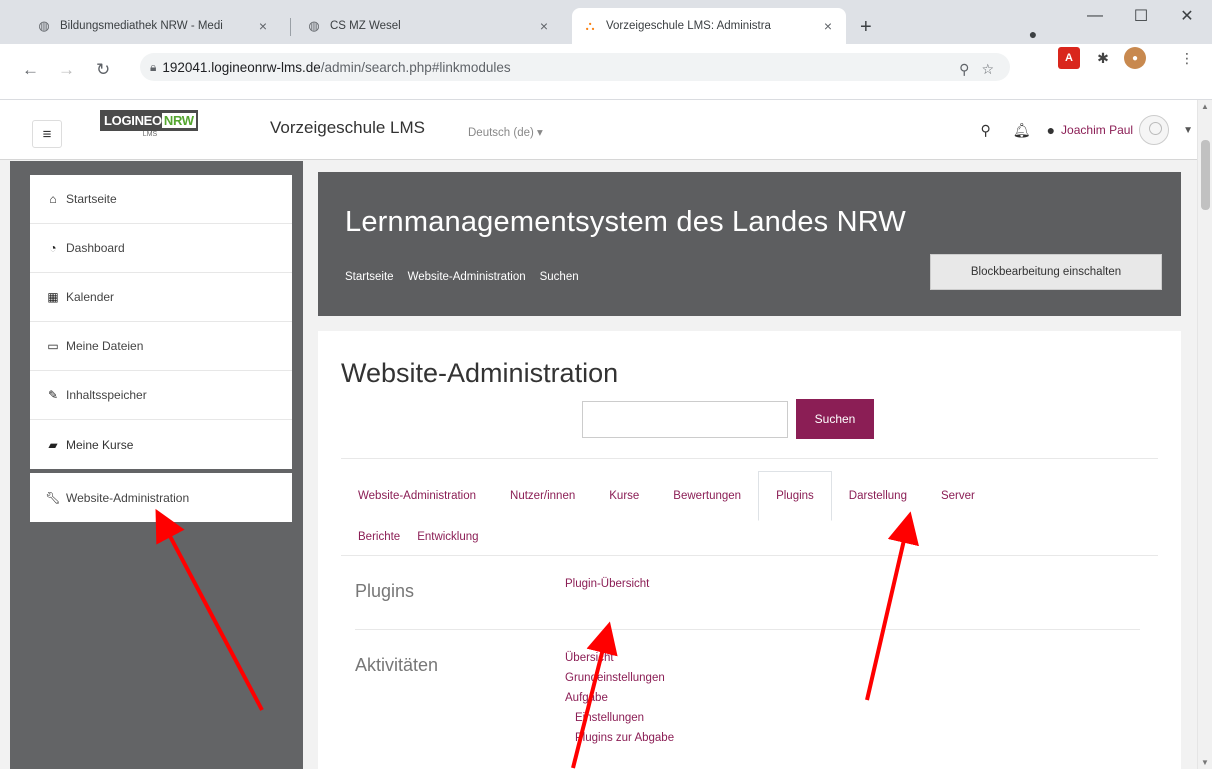  I want to click on browser-tab-1: ◍ Bildungsmediathek NRW - Medi ×, so click(153, 26).